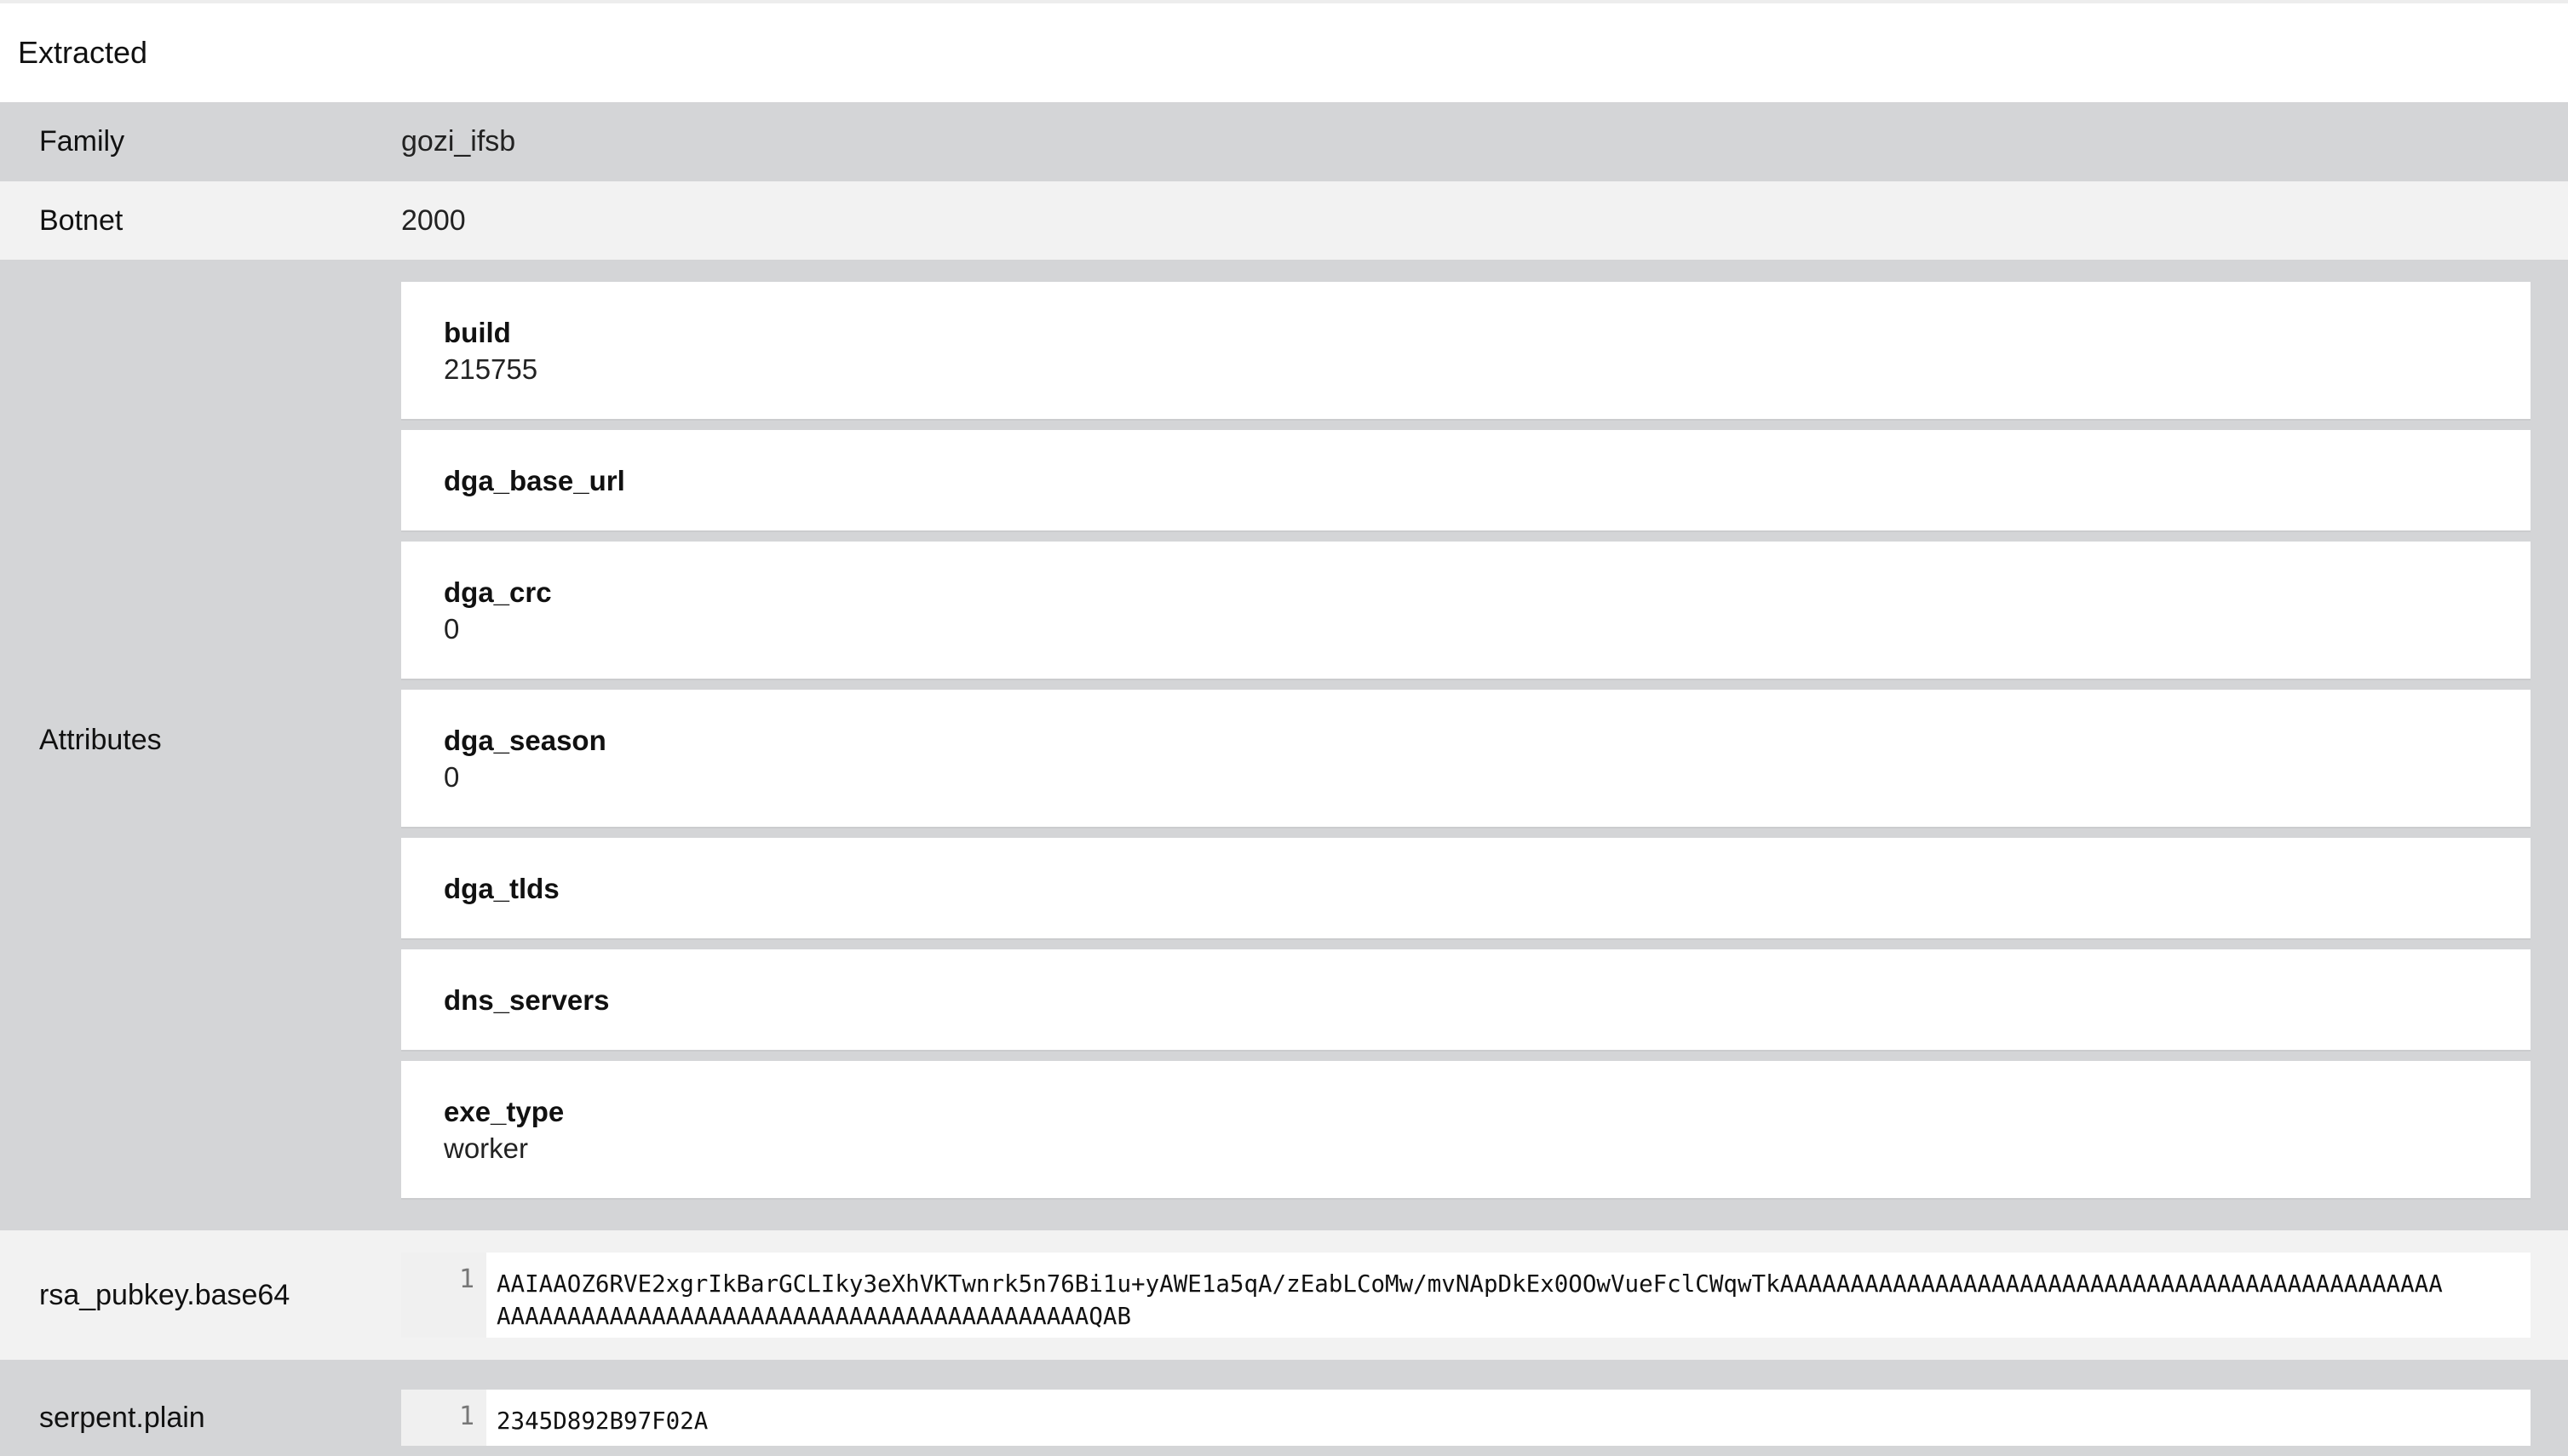 Image resolution: width=2568 pixels, height=1456 pixels. What do you see at coordinates (122, 1417) in the screenshot?
I see `serpent-label: serpent.plain` at bounding box center [122, 1417].